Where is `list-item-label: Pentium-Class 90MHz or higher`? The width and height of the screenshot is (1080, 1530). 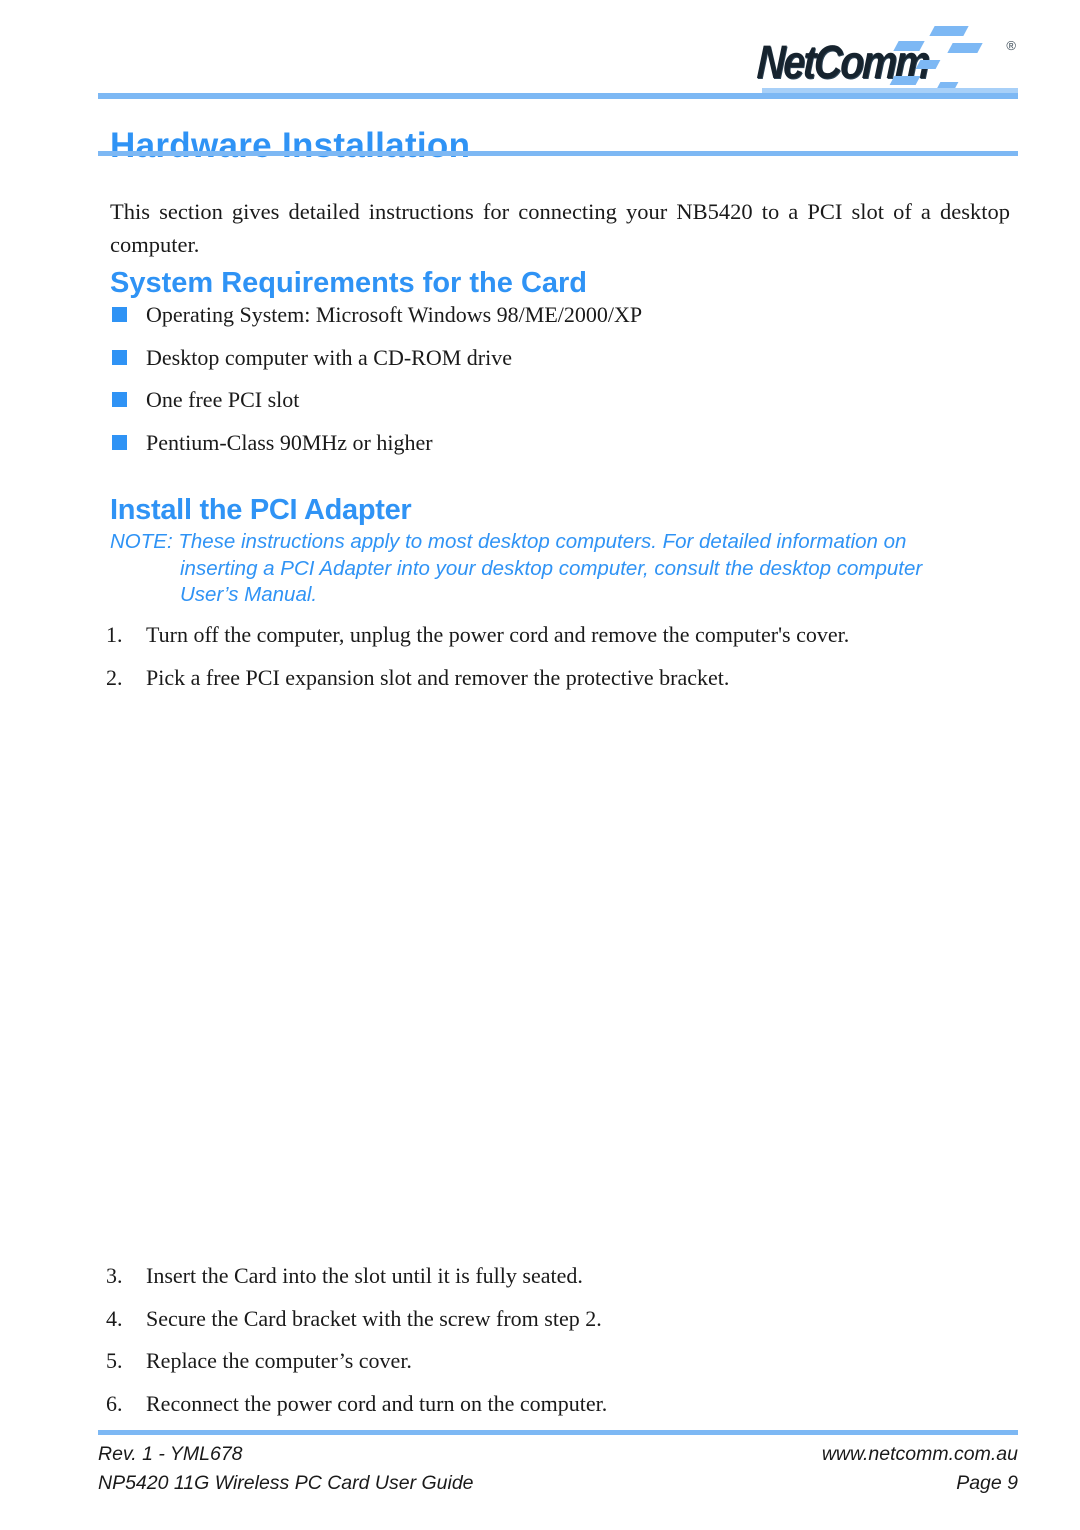
list-item-label: Pentium-Class 90MHz or higher is located at coordinates (289, 442).